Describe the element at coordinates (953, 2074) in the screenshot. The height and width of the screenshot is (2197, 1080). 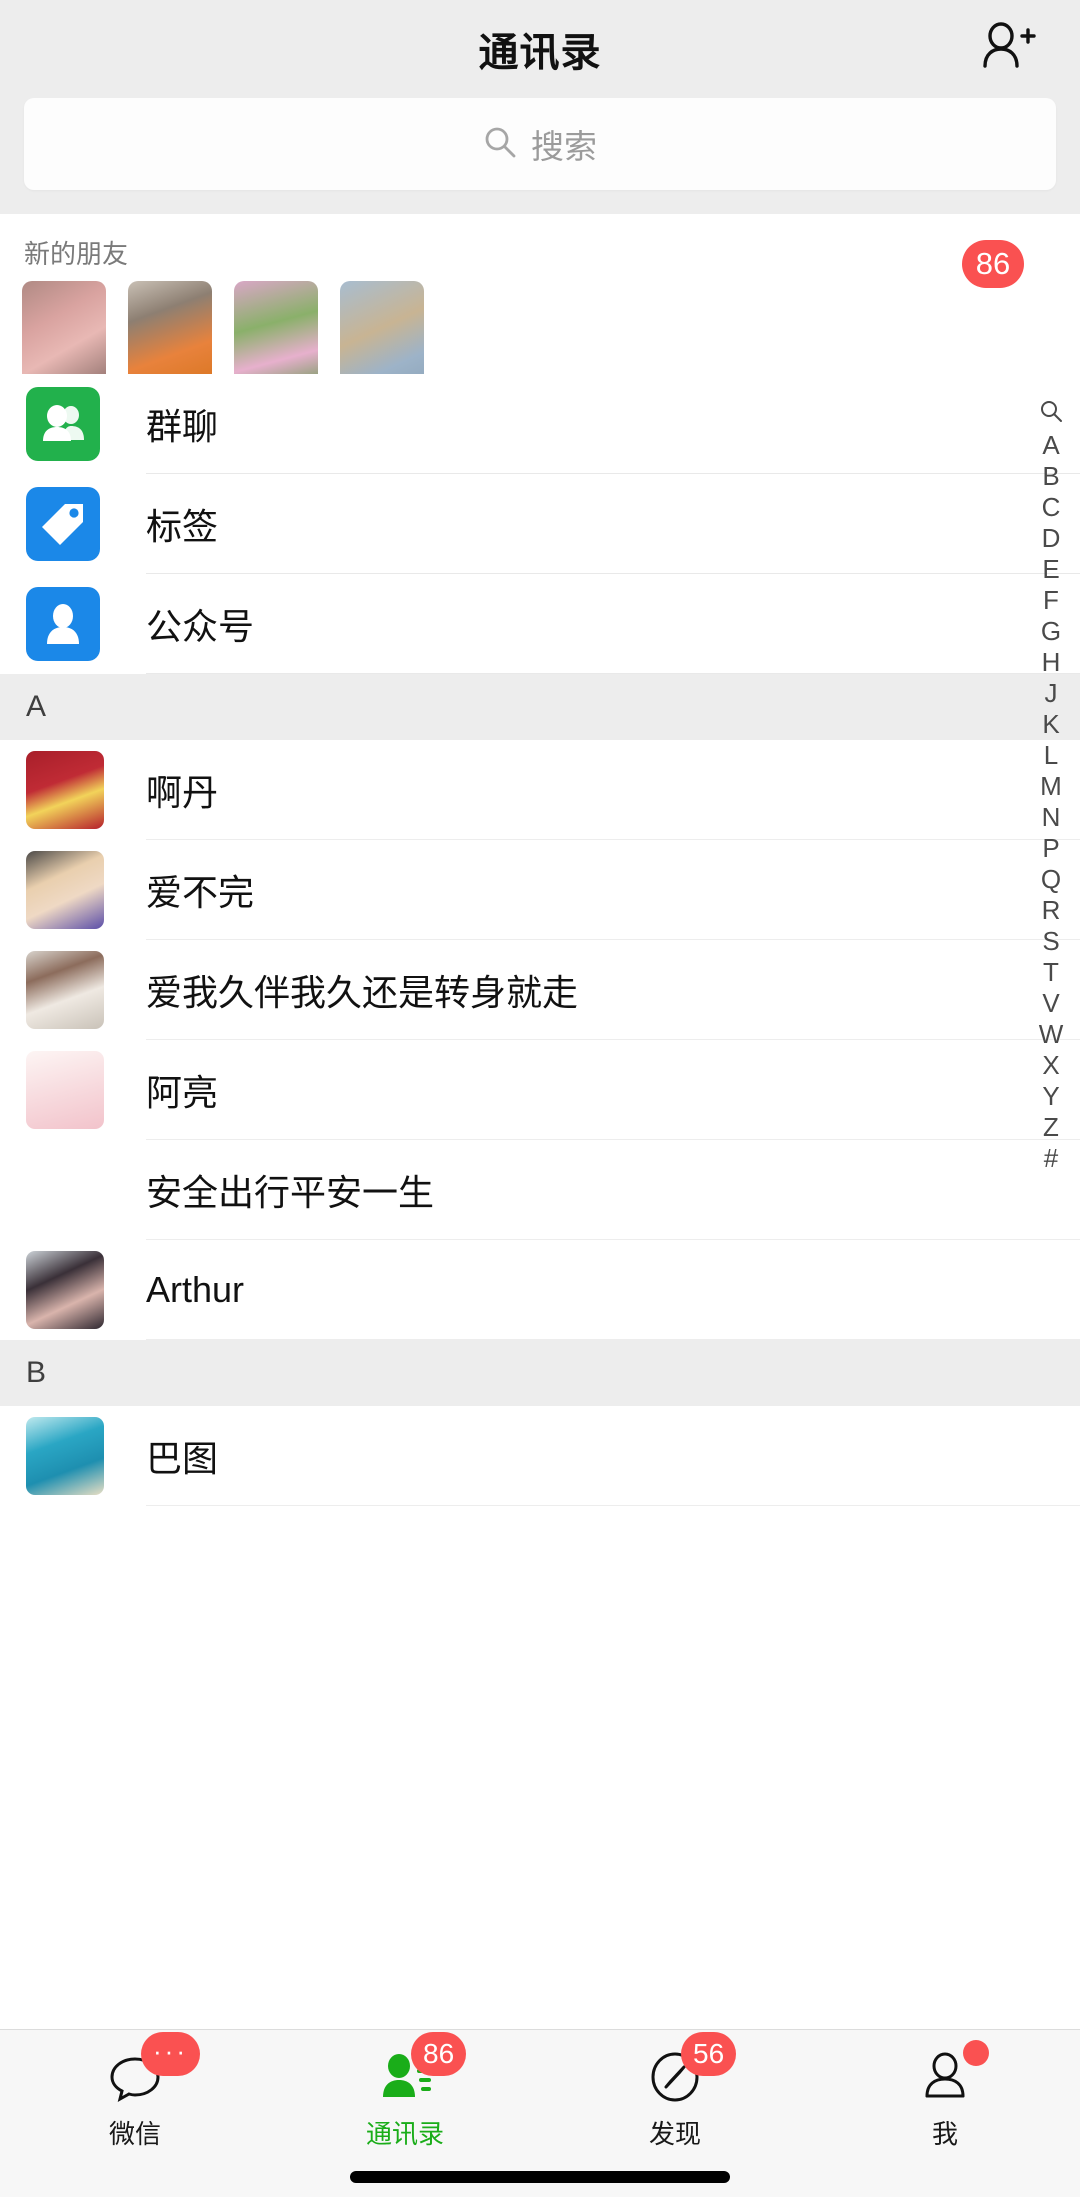
I see `person-icon` at that location.